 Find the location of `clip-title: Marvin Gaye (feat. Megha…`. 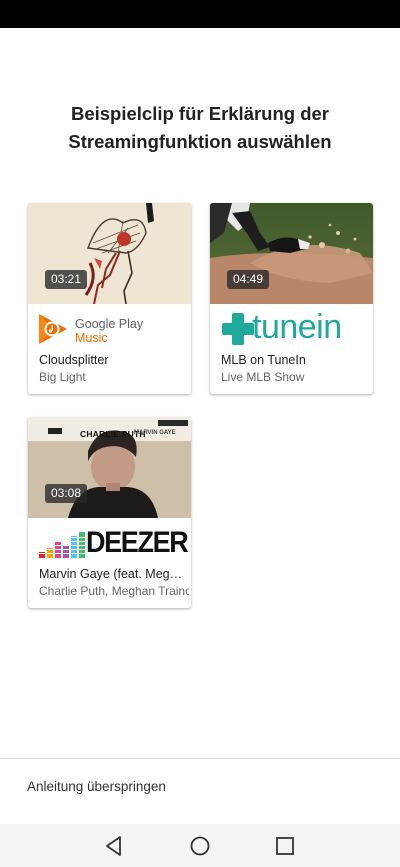

clip-title: Marvin Gaye (feat. Megha… is located at coordinates (113, 574).